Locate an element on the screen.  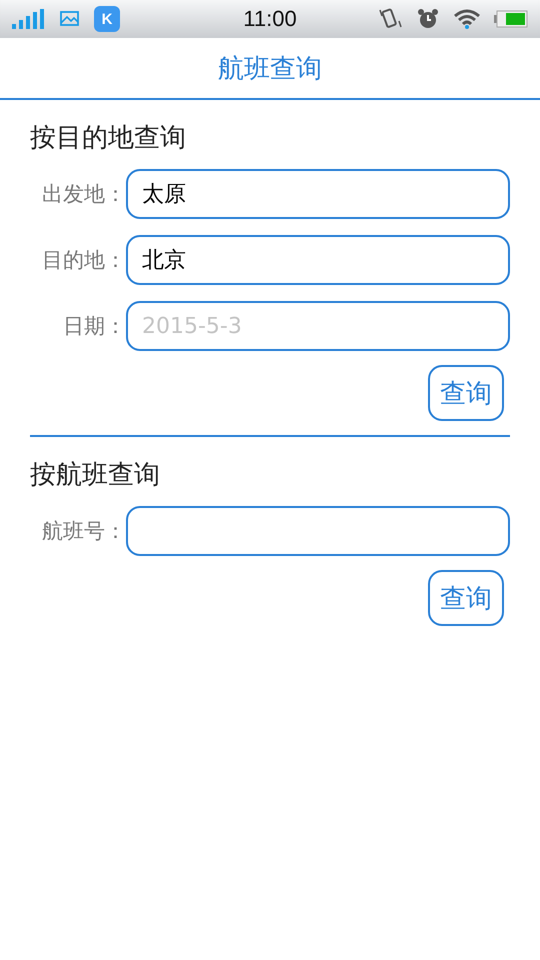
input-field: 2015-5-3 is located at coordinates (318, 326).